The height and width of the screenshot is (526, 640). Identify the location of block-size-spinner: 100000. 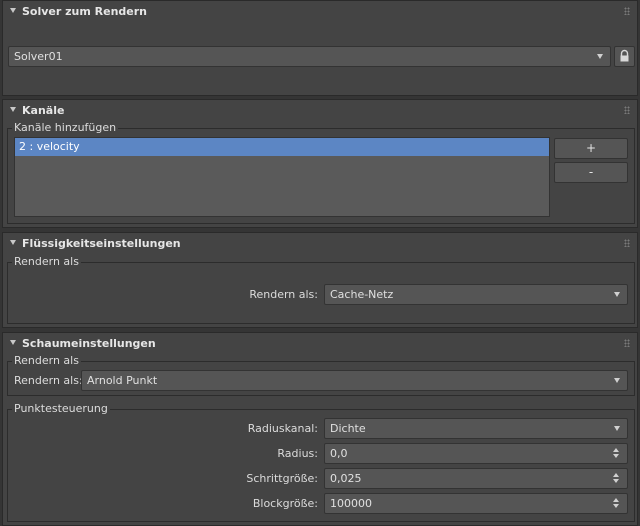
(476, 503).